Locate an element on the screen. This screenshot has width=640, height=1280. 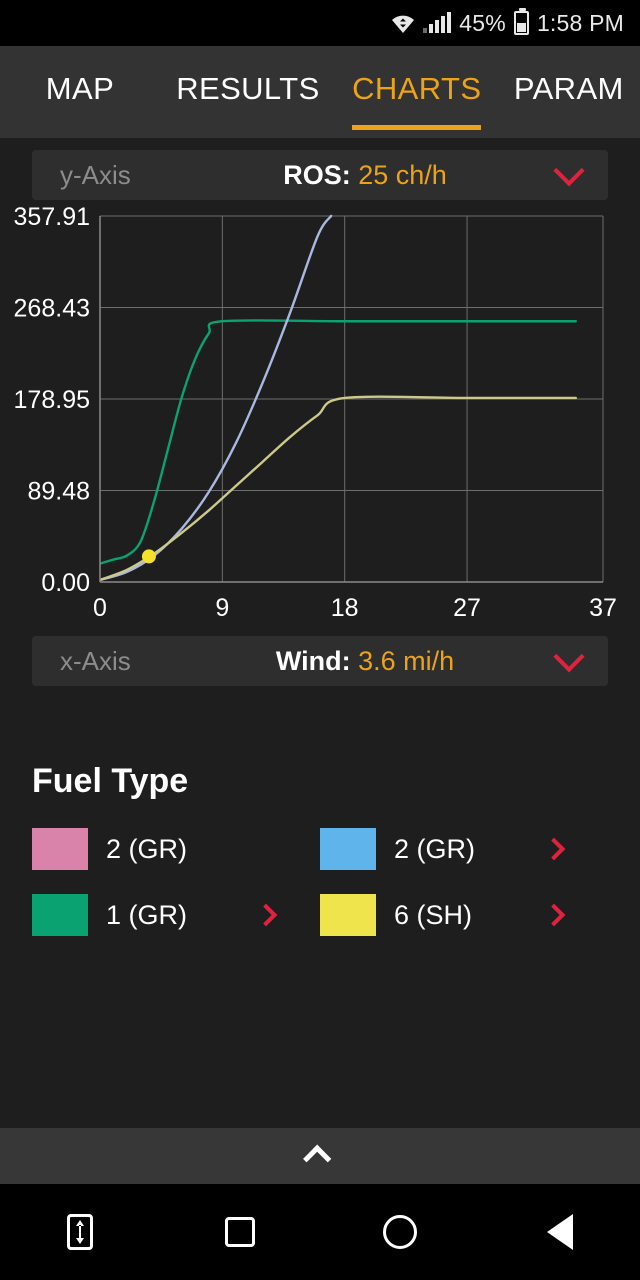
android-nav-bar is located at coordinates (320, 1232).